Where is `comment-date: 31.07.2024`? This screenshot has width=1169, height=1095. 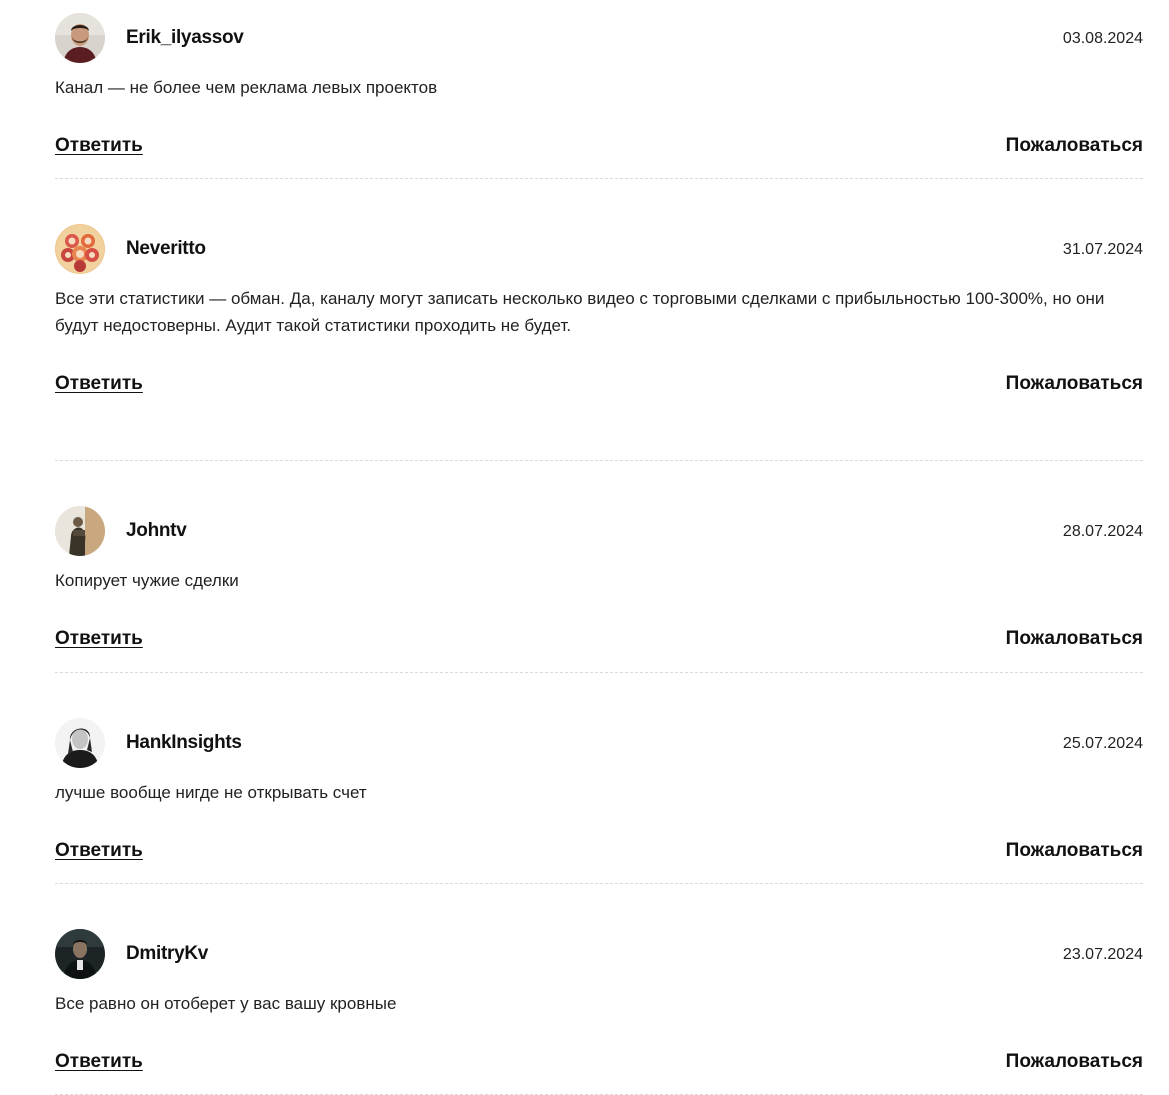
comment-date: 31.07.2024 is located at coordinates (1102, 249).